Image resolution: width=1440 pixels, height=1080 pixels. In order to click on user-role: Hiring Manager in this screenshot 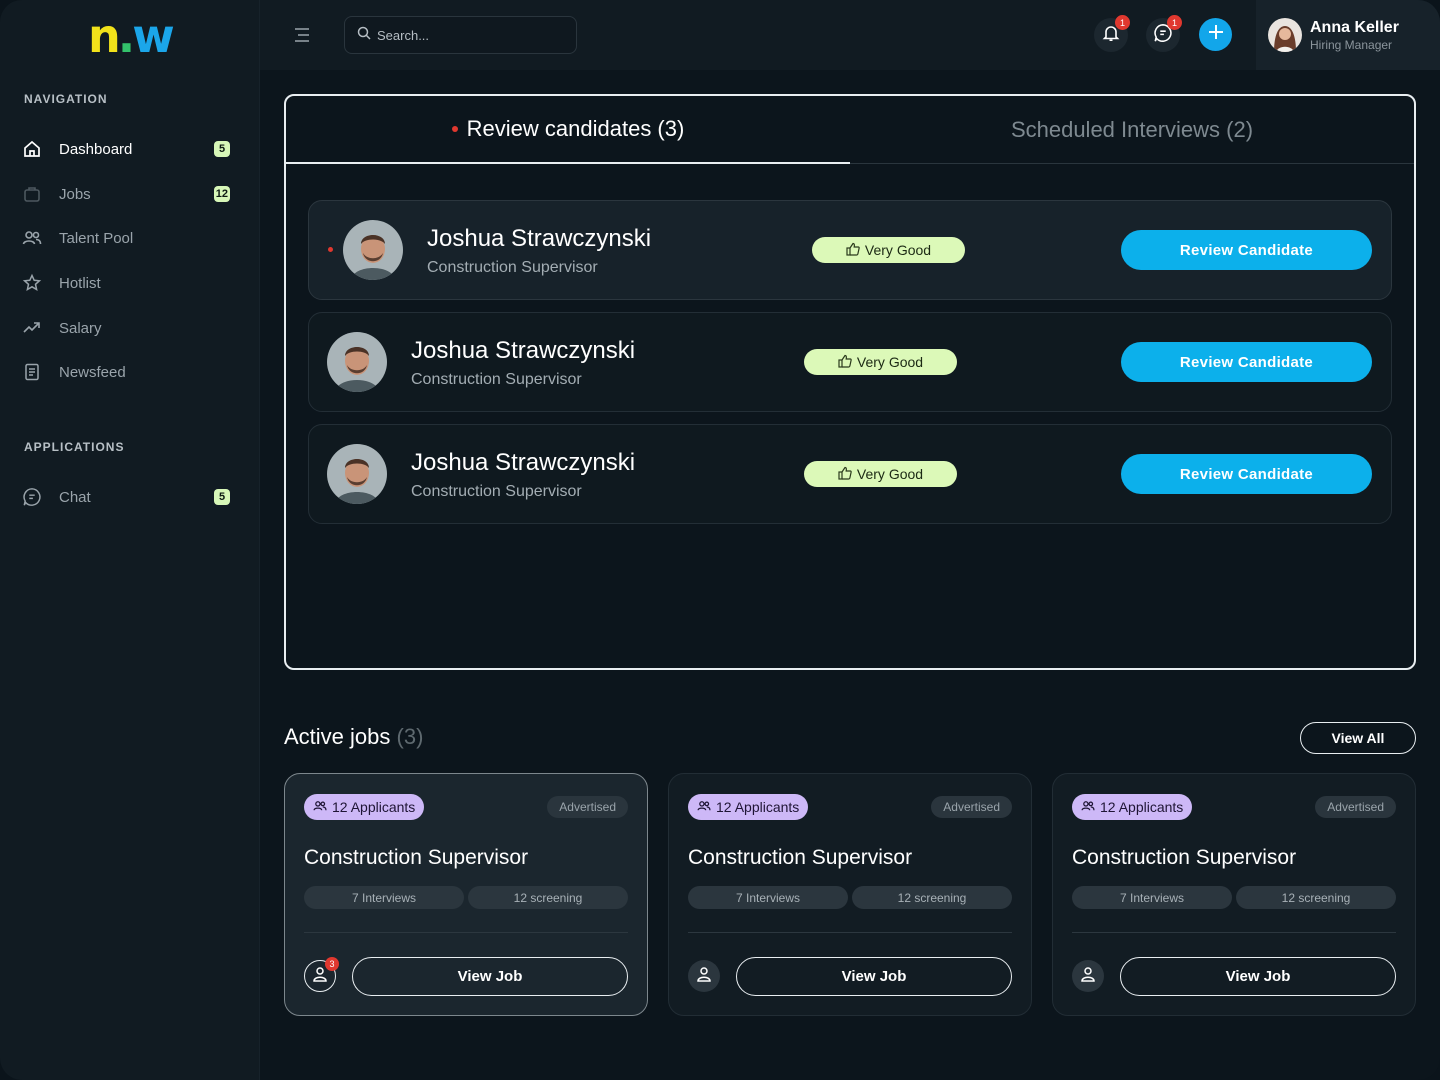, I will do `click(1351, 44)`.